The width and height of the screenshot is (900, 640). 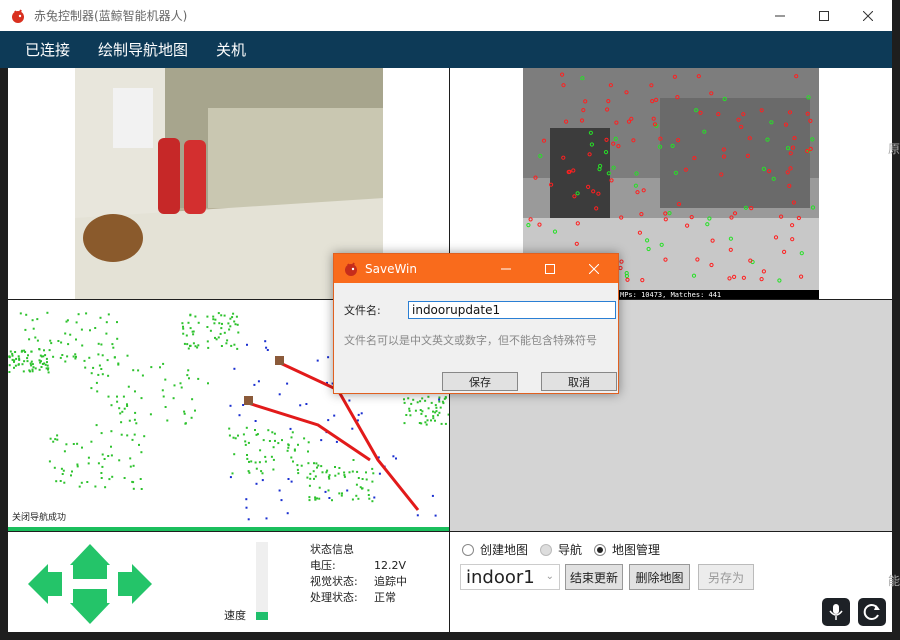 What do you see at coordinates (868, 15) in the screenshot?
I see `close-icon` at bounding box center [868, 15].